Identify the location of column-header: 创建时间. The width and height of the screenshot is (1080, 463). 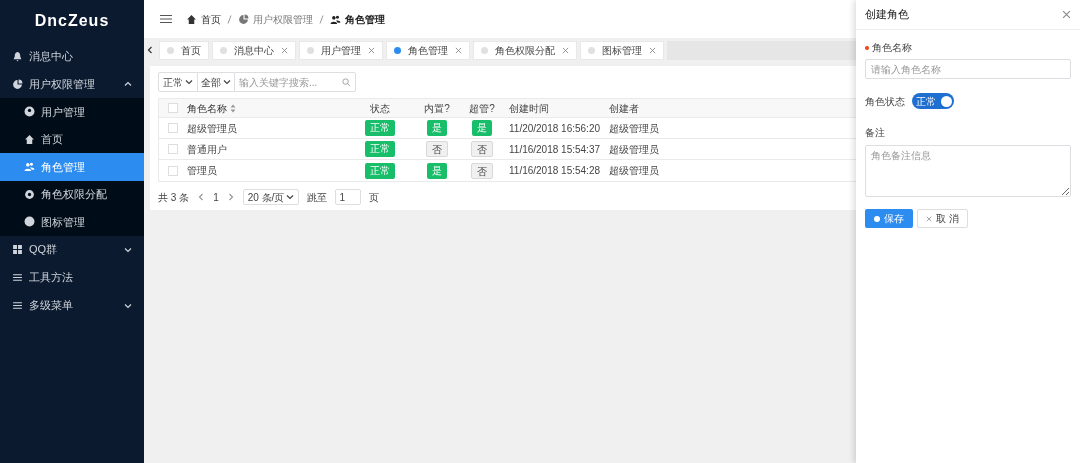
(529, 108).